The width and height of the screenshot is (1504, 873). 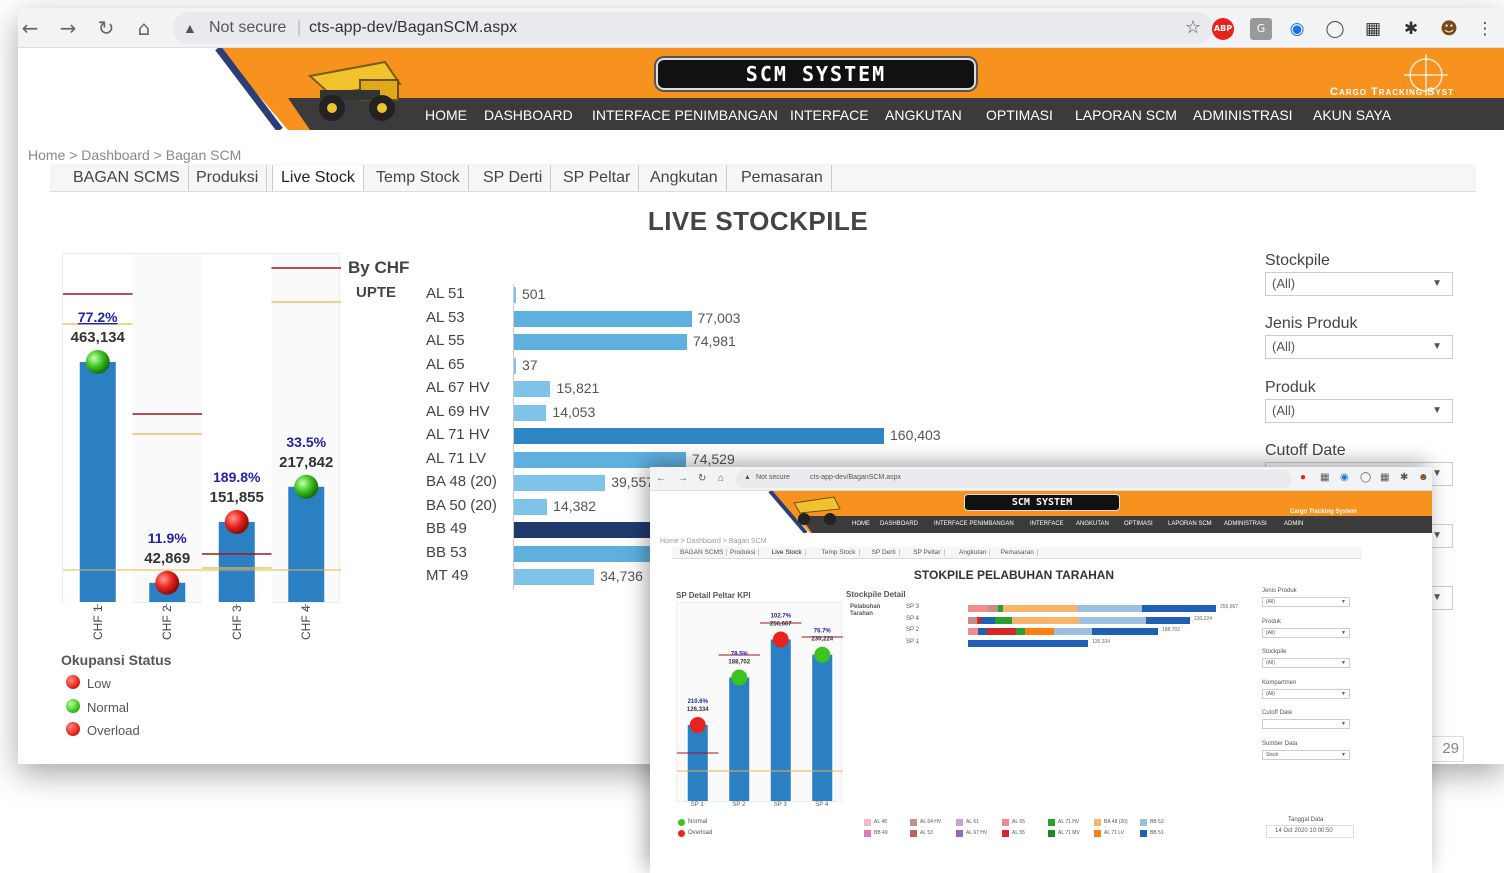 What do you see at coordinates (899, 524) in the screenshot?
I see `overlay-menu-dashboard: DASHBOARD` at bounding box center [899, 524].